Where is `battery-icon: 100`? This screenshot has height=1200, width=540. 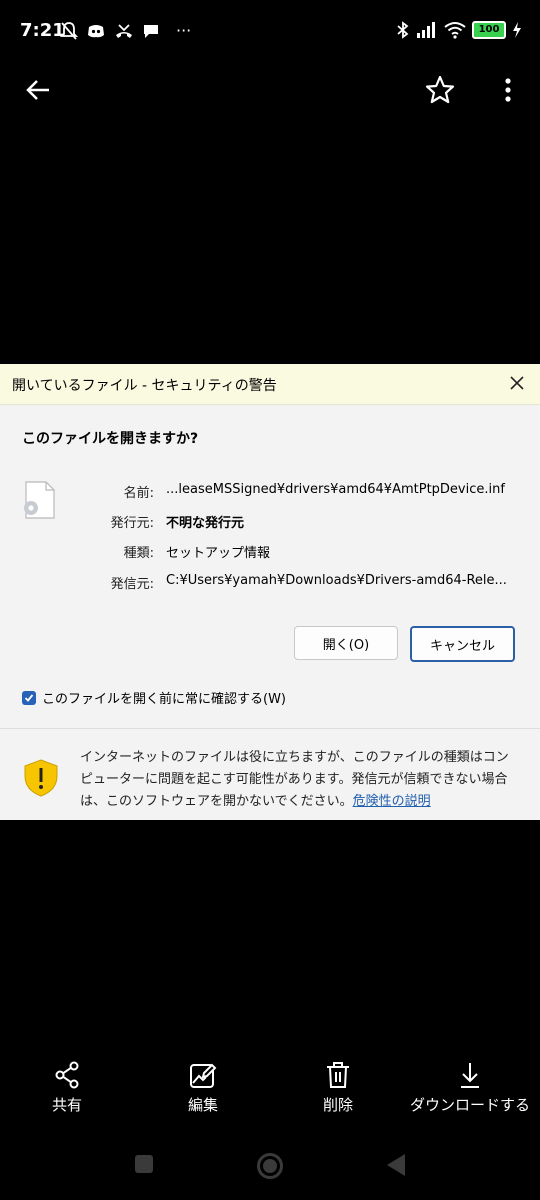 battery-icon: 100 is located at coordinates (489, 30).